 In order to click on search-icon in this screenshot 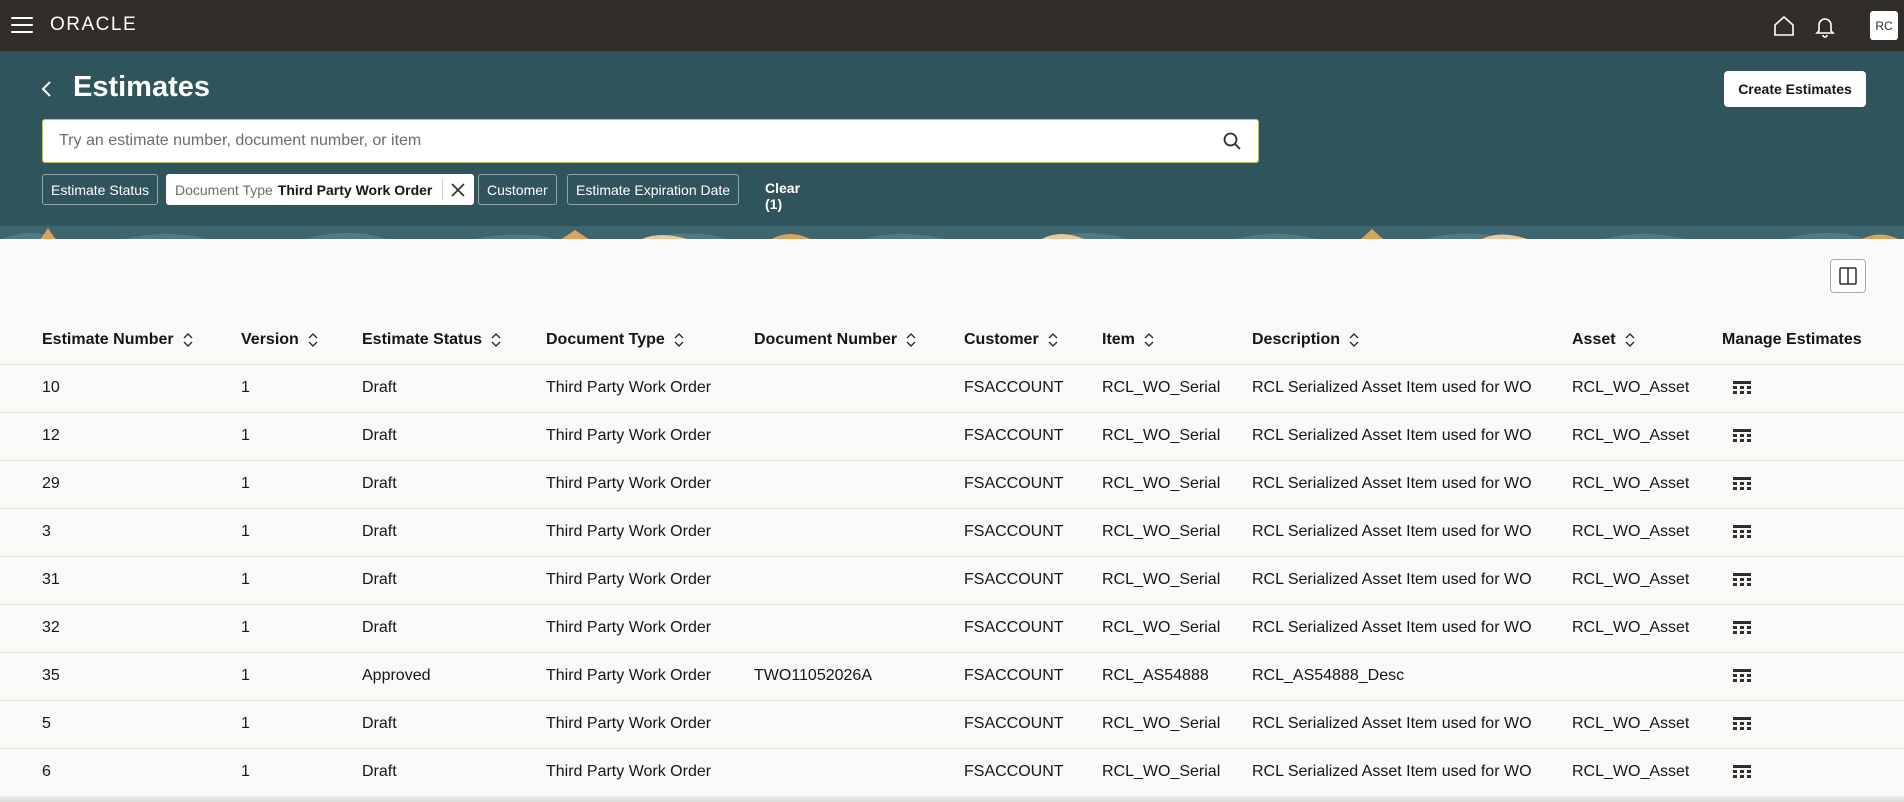, I will do `click(1232, 141)`.